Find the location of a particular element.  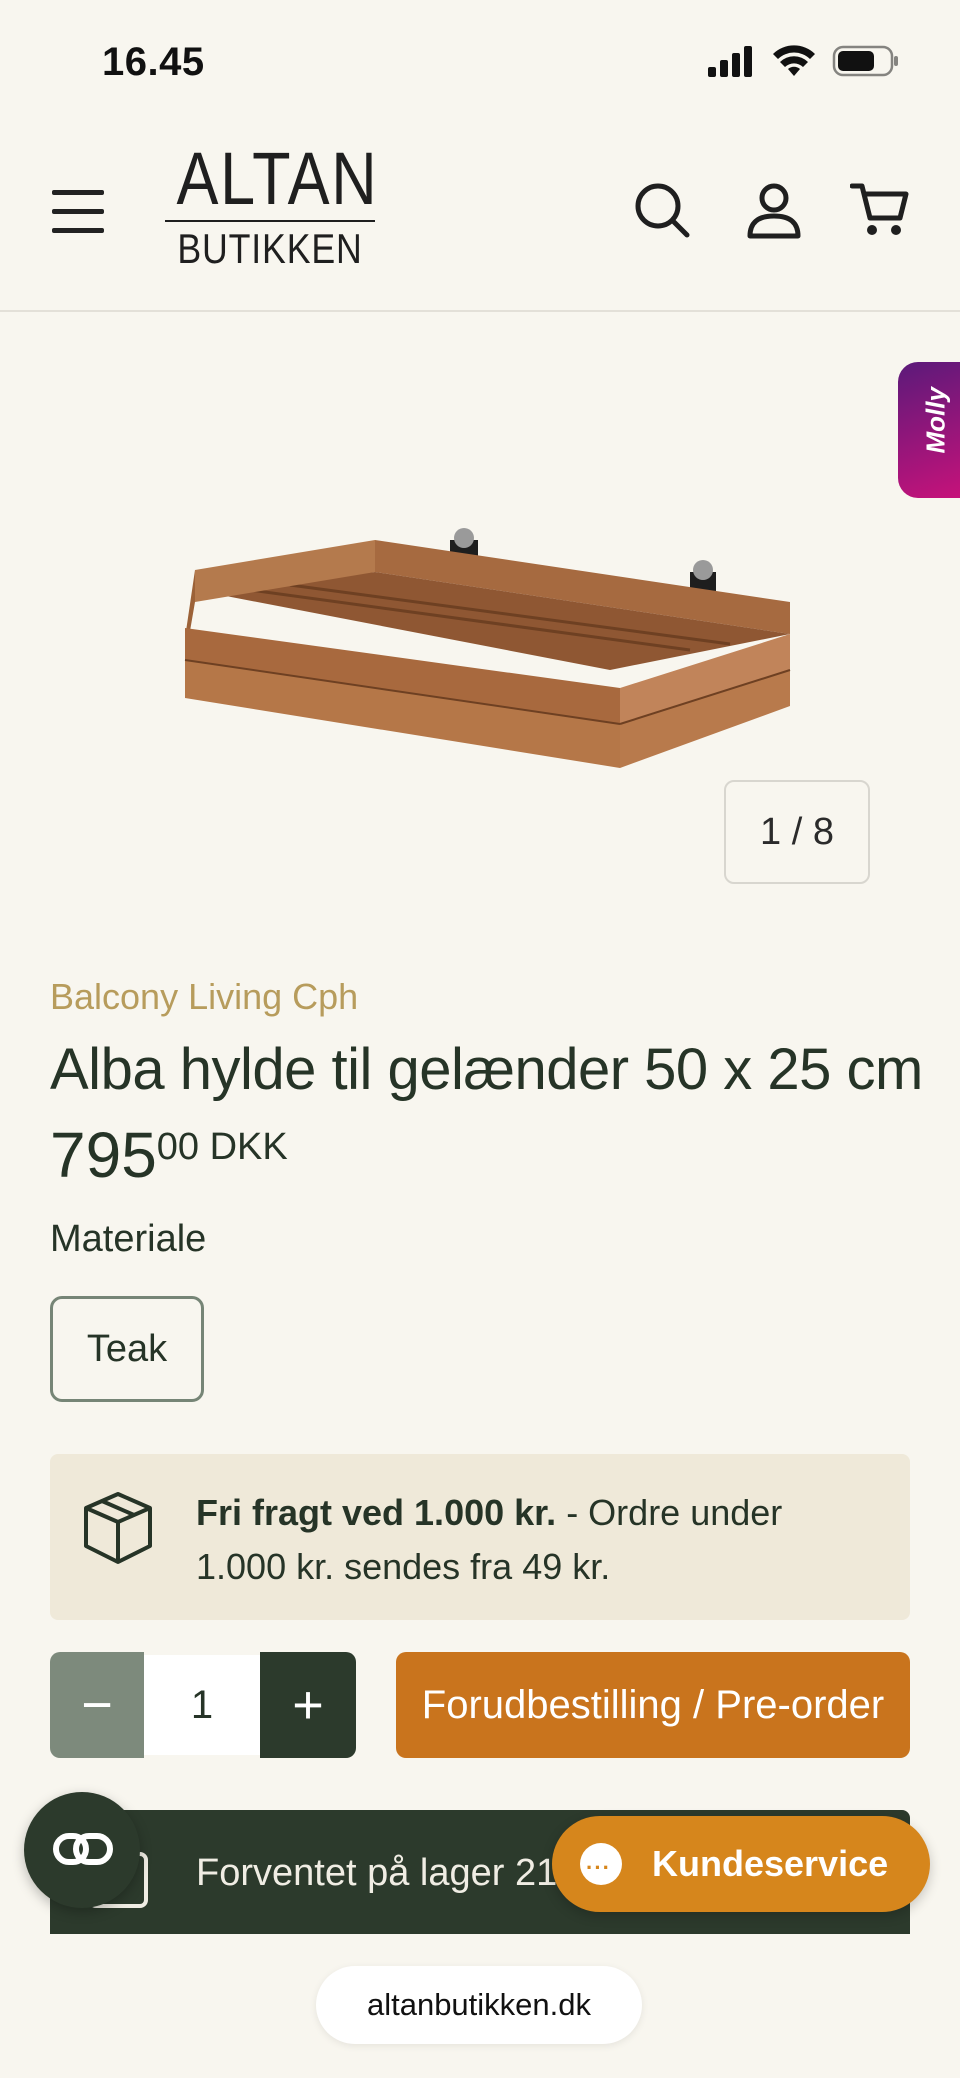

preorder-button: Forudbestilling / Pre-order is located at coordinates (653, 1705).